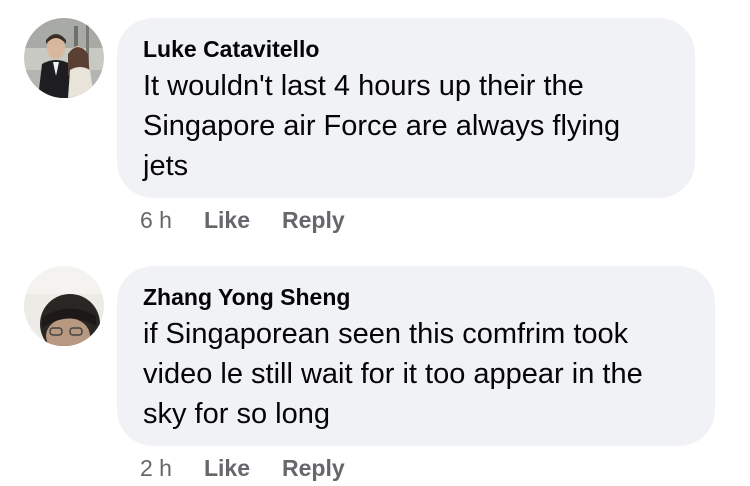 This screenshot has height=486, width=750. I want to click on comment-timestamp: 2 h, so click(156, 468).